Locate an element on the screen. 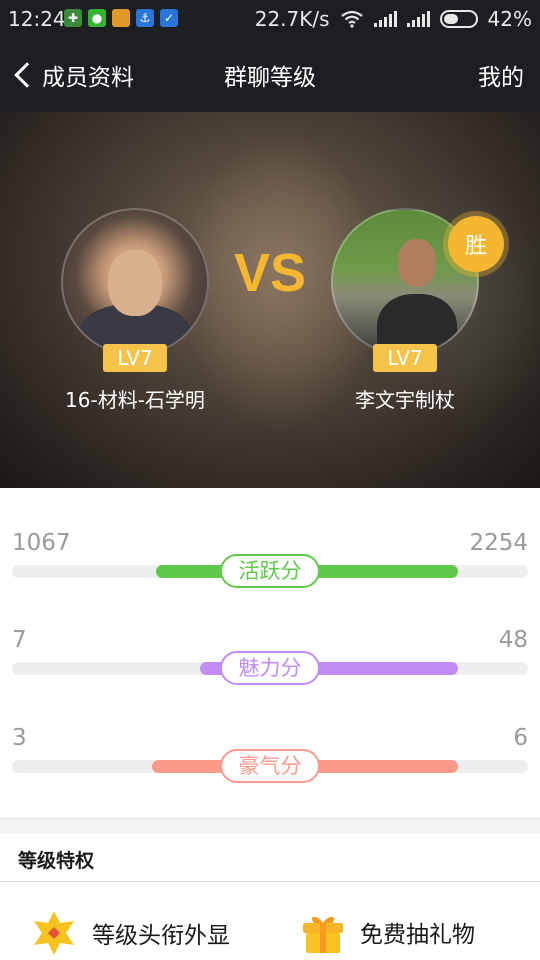 Image resolution: width=540 pixels, height=960 pixels. privilege-title-display: 等级头衔外显 is located at coordinates (130, 933).